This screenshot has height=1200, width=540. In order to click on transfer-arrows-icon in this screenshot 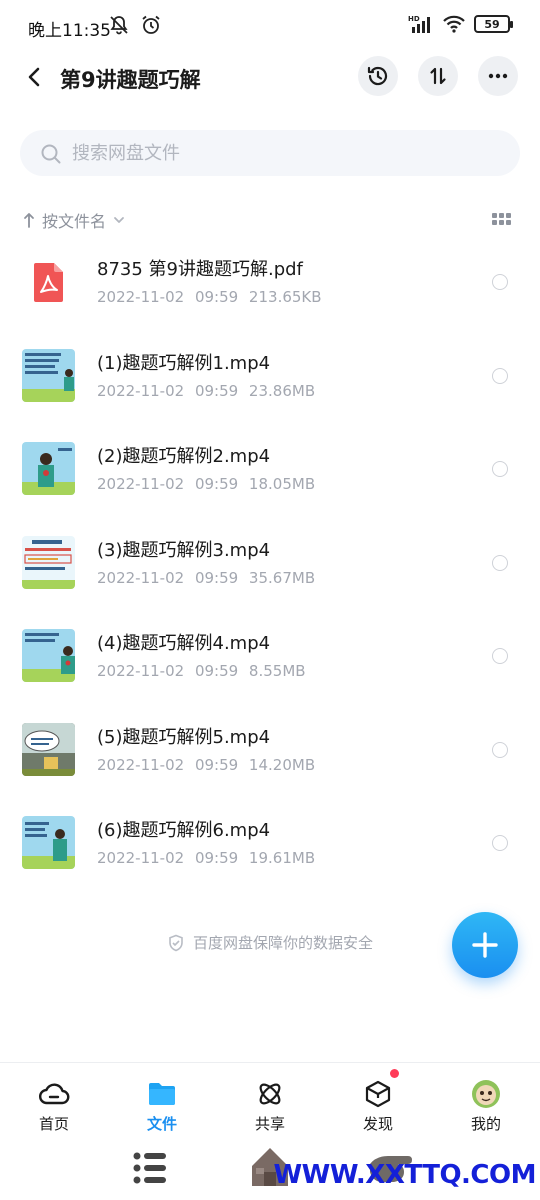, I will do `click(438, 76)`.